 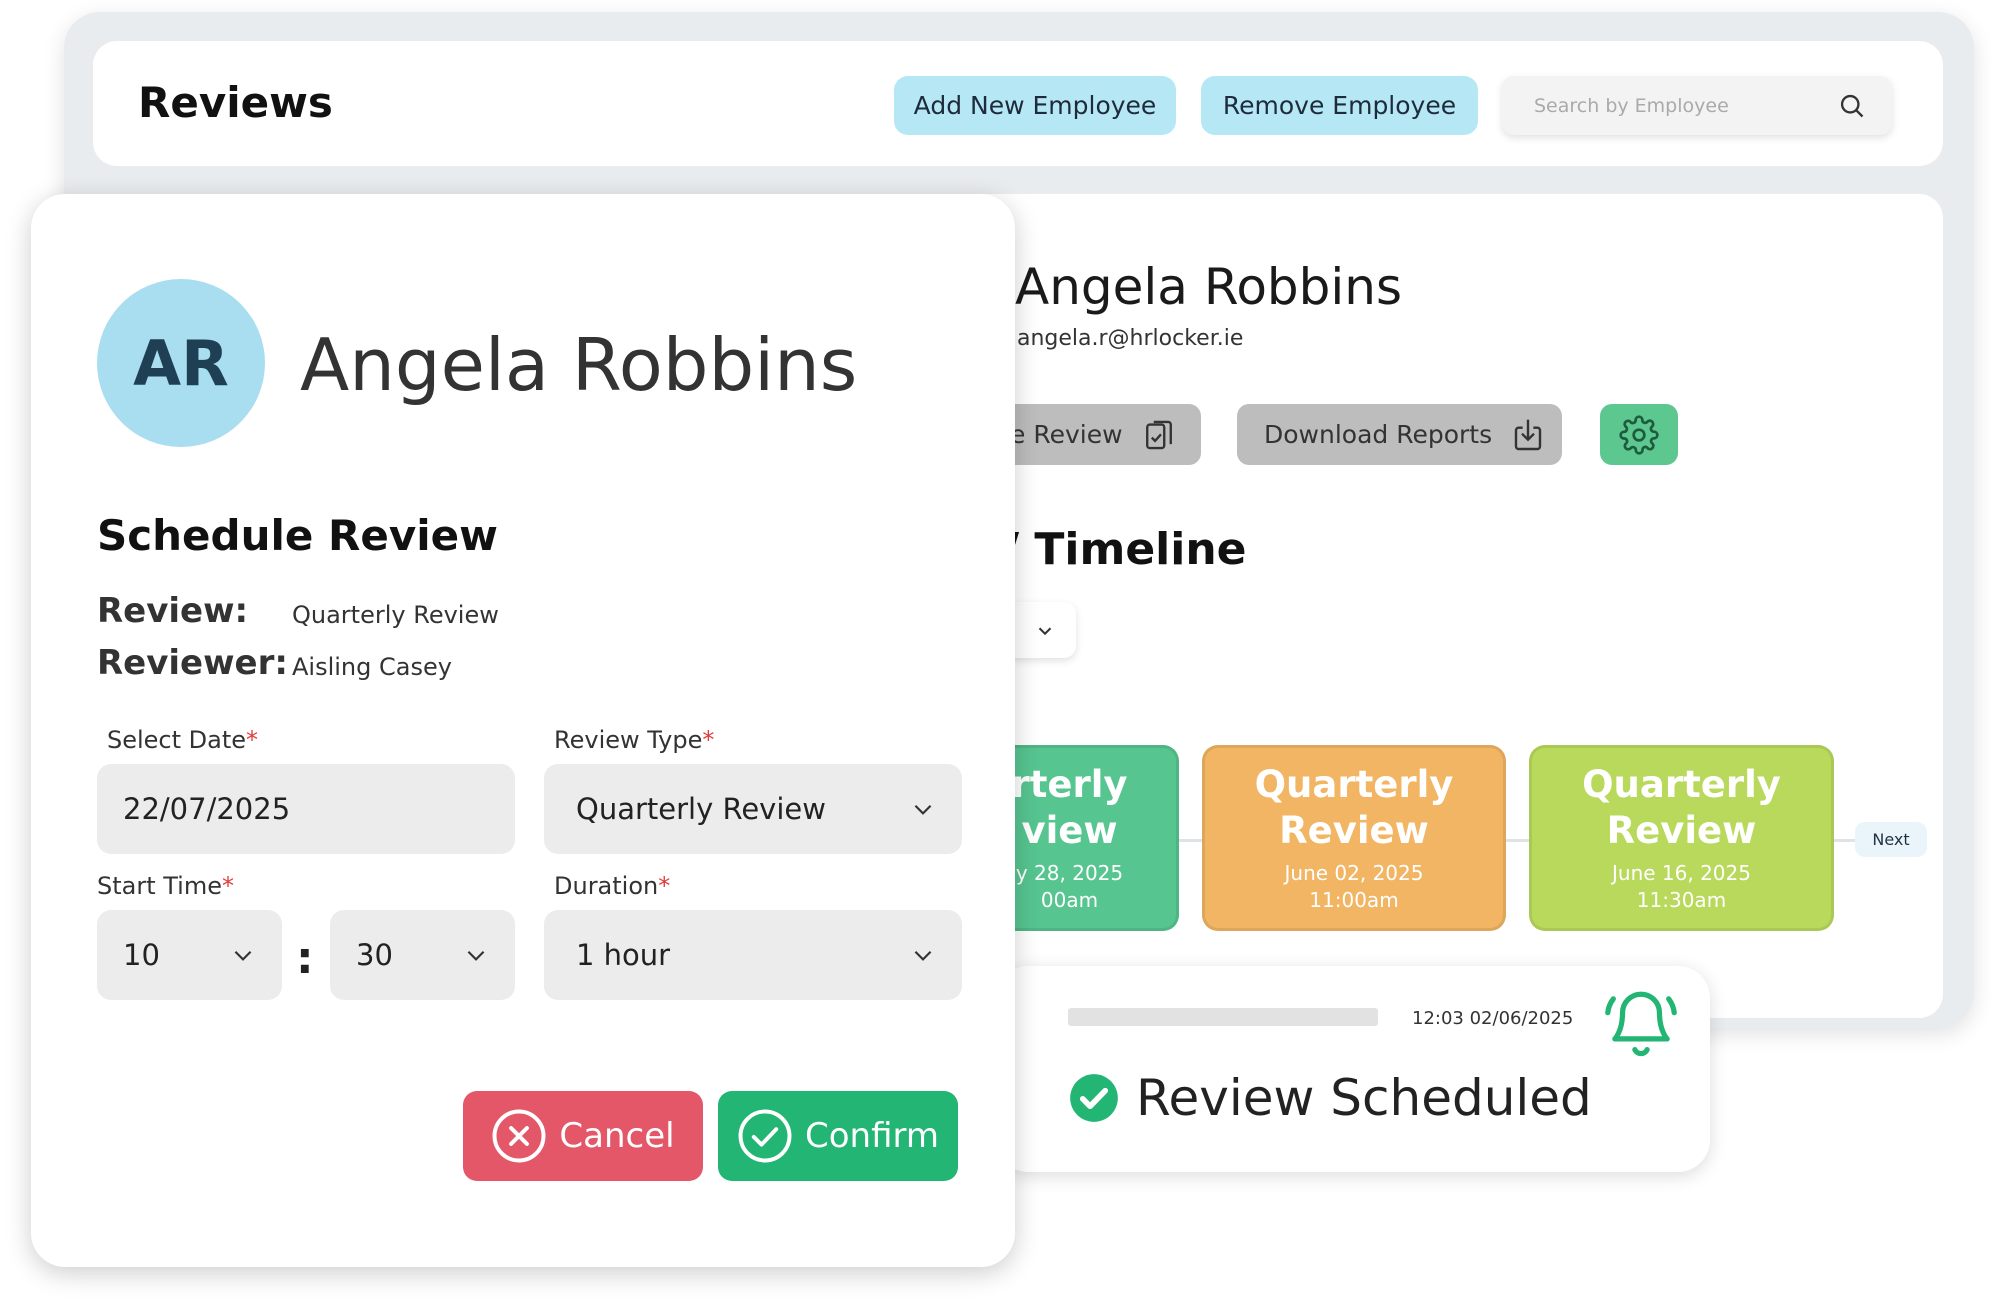 What do you see at coordinates (1339, 105) in the screenshot?
I see `remove-employee-button: Remove Employee` at bounding box center [1339, 105].